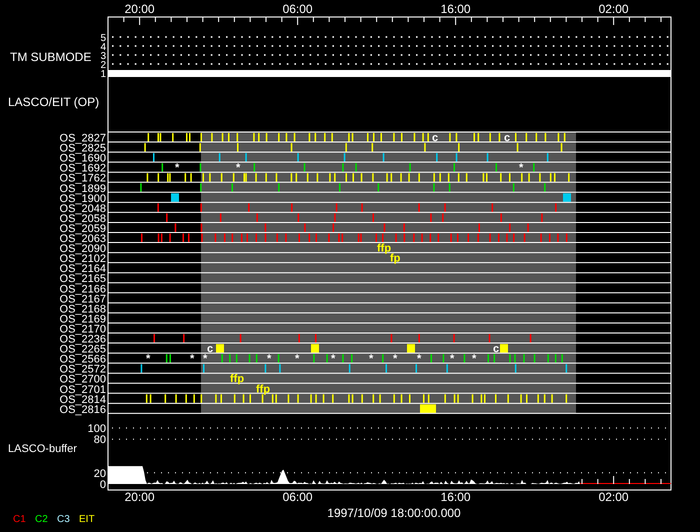  I want to click on row-label: OS_2701, so click(83, 390).